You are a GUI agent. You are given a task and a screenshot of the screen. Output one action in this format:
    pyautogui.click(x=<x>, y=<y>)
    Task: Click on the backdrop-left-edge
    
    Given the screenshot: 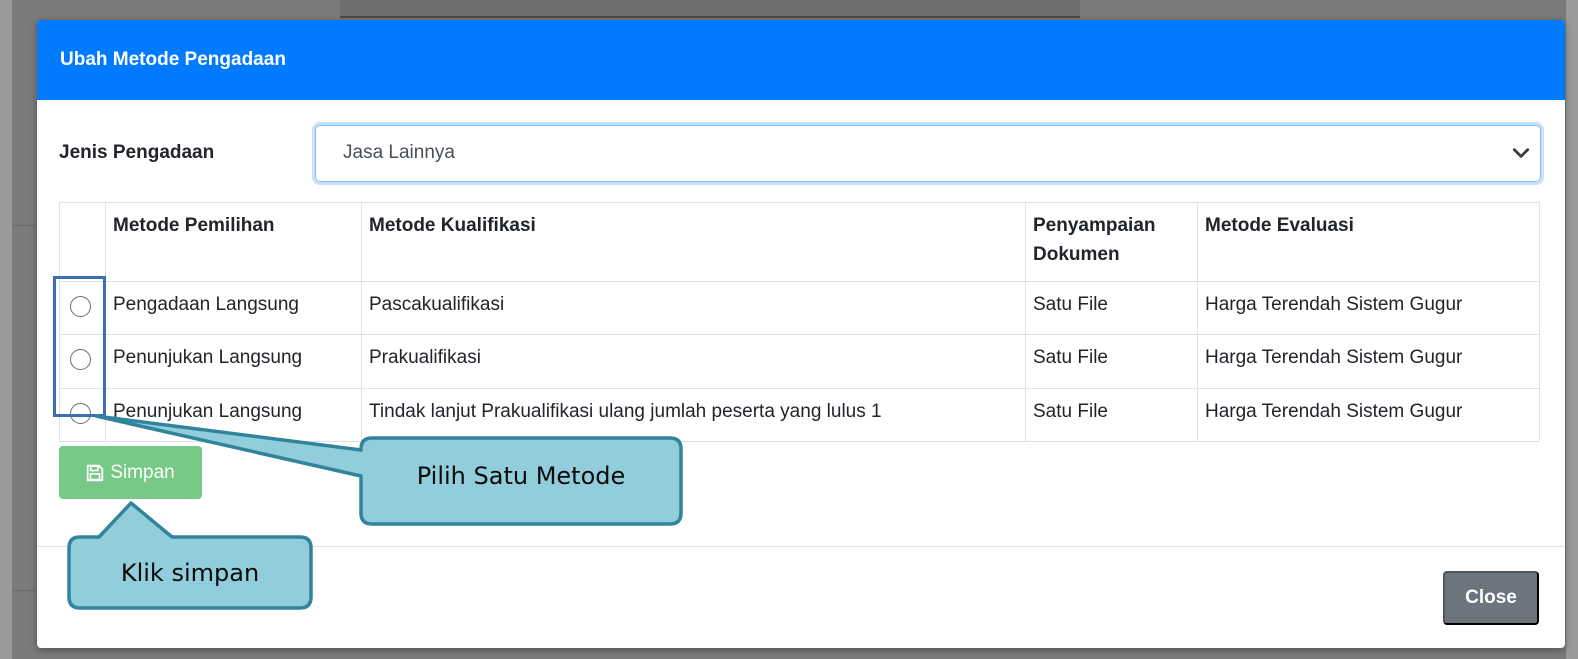 What is the action you would take?
    pyautogui.click(x=6, y=329)
    